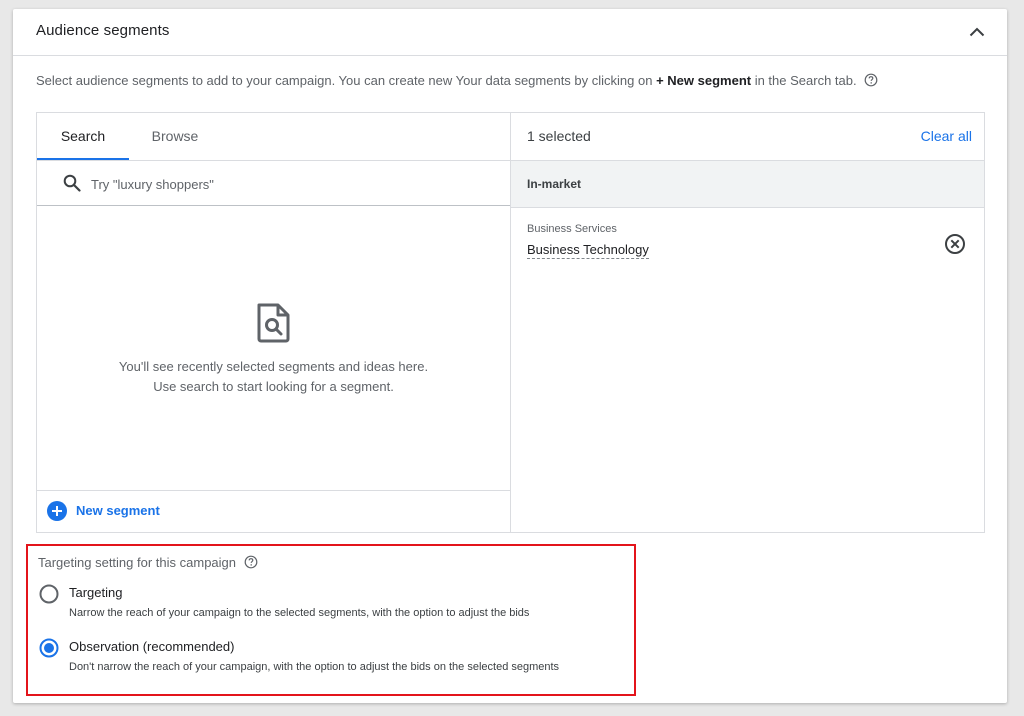  I want to click on tab-bar: Search Browse, so click(273, 136).